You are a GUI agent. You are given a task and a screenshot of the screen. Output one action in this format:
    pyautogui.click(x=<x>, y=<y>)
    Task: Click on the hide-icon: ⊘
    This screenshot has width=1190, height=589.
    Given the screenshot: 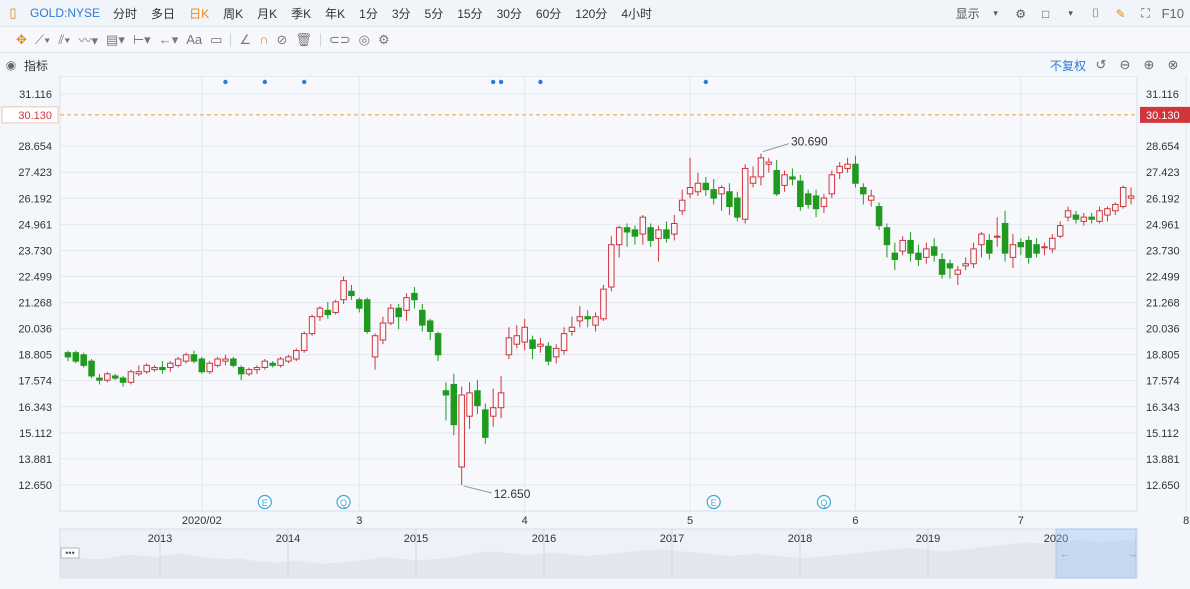 What is the action you would take?
    pyautogui.click(x=281, y=40)
    